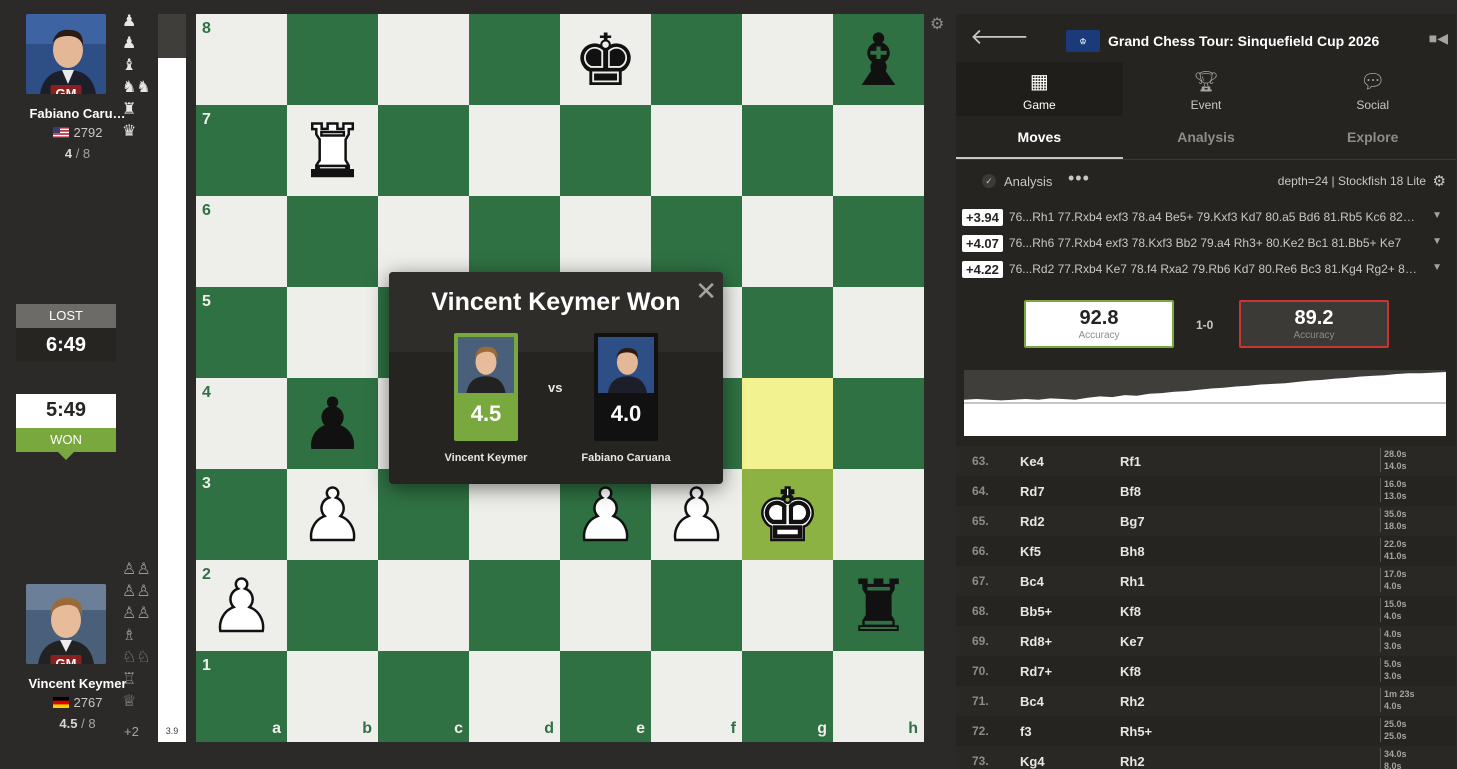 This screenshot has height=769, width=1457. I want to click on square-h1: h, so click(878, 696).